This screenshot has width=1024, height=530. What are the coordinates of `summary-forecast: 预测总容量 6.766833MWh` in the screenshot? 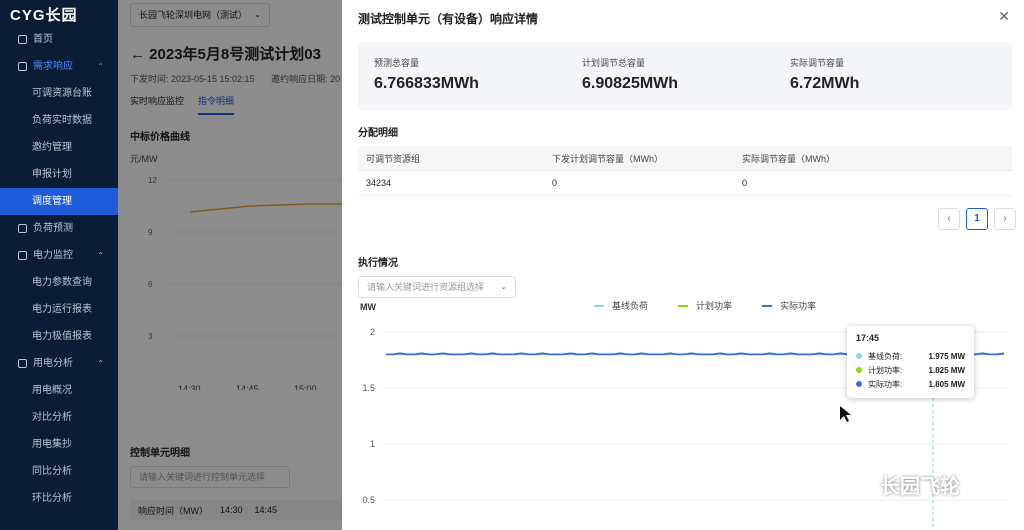 It's located at (426, 74).